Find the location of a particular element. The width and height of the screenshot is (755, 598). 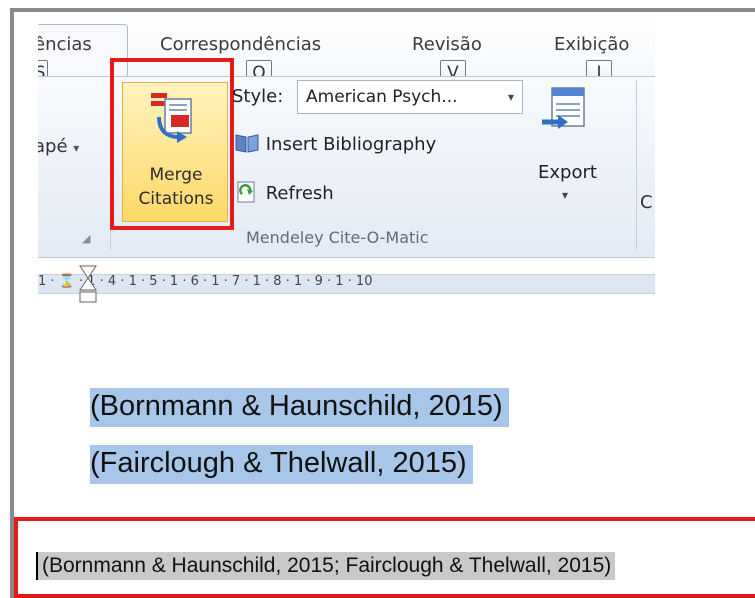

tab-revisao: Revisão is located at coordinates (447, 44).